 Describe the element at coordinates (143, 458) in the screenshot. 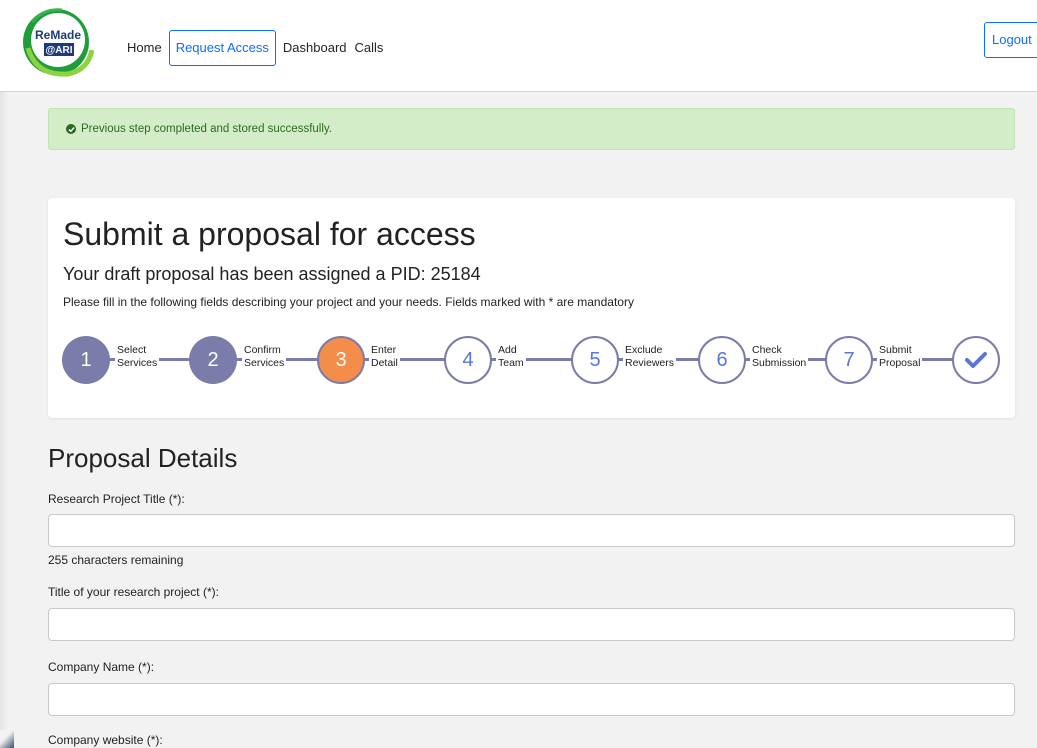

I see `section-title-proposal-details: Proposal Details` at that location.